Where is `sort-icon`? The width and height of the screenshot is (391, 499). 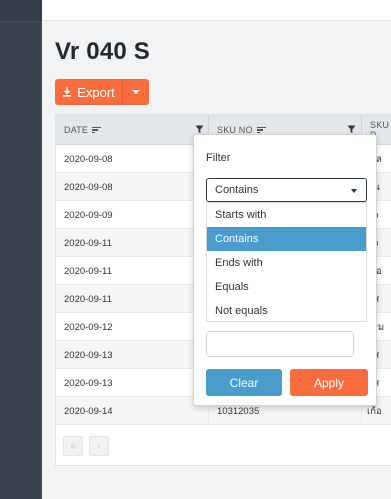
sort-icon is located at coordinates (97, 130).